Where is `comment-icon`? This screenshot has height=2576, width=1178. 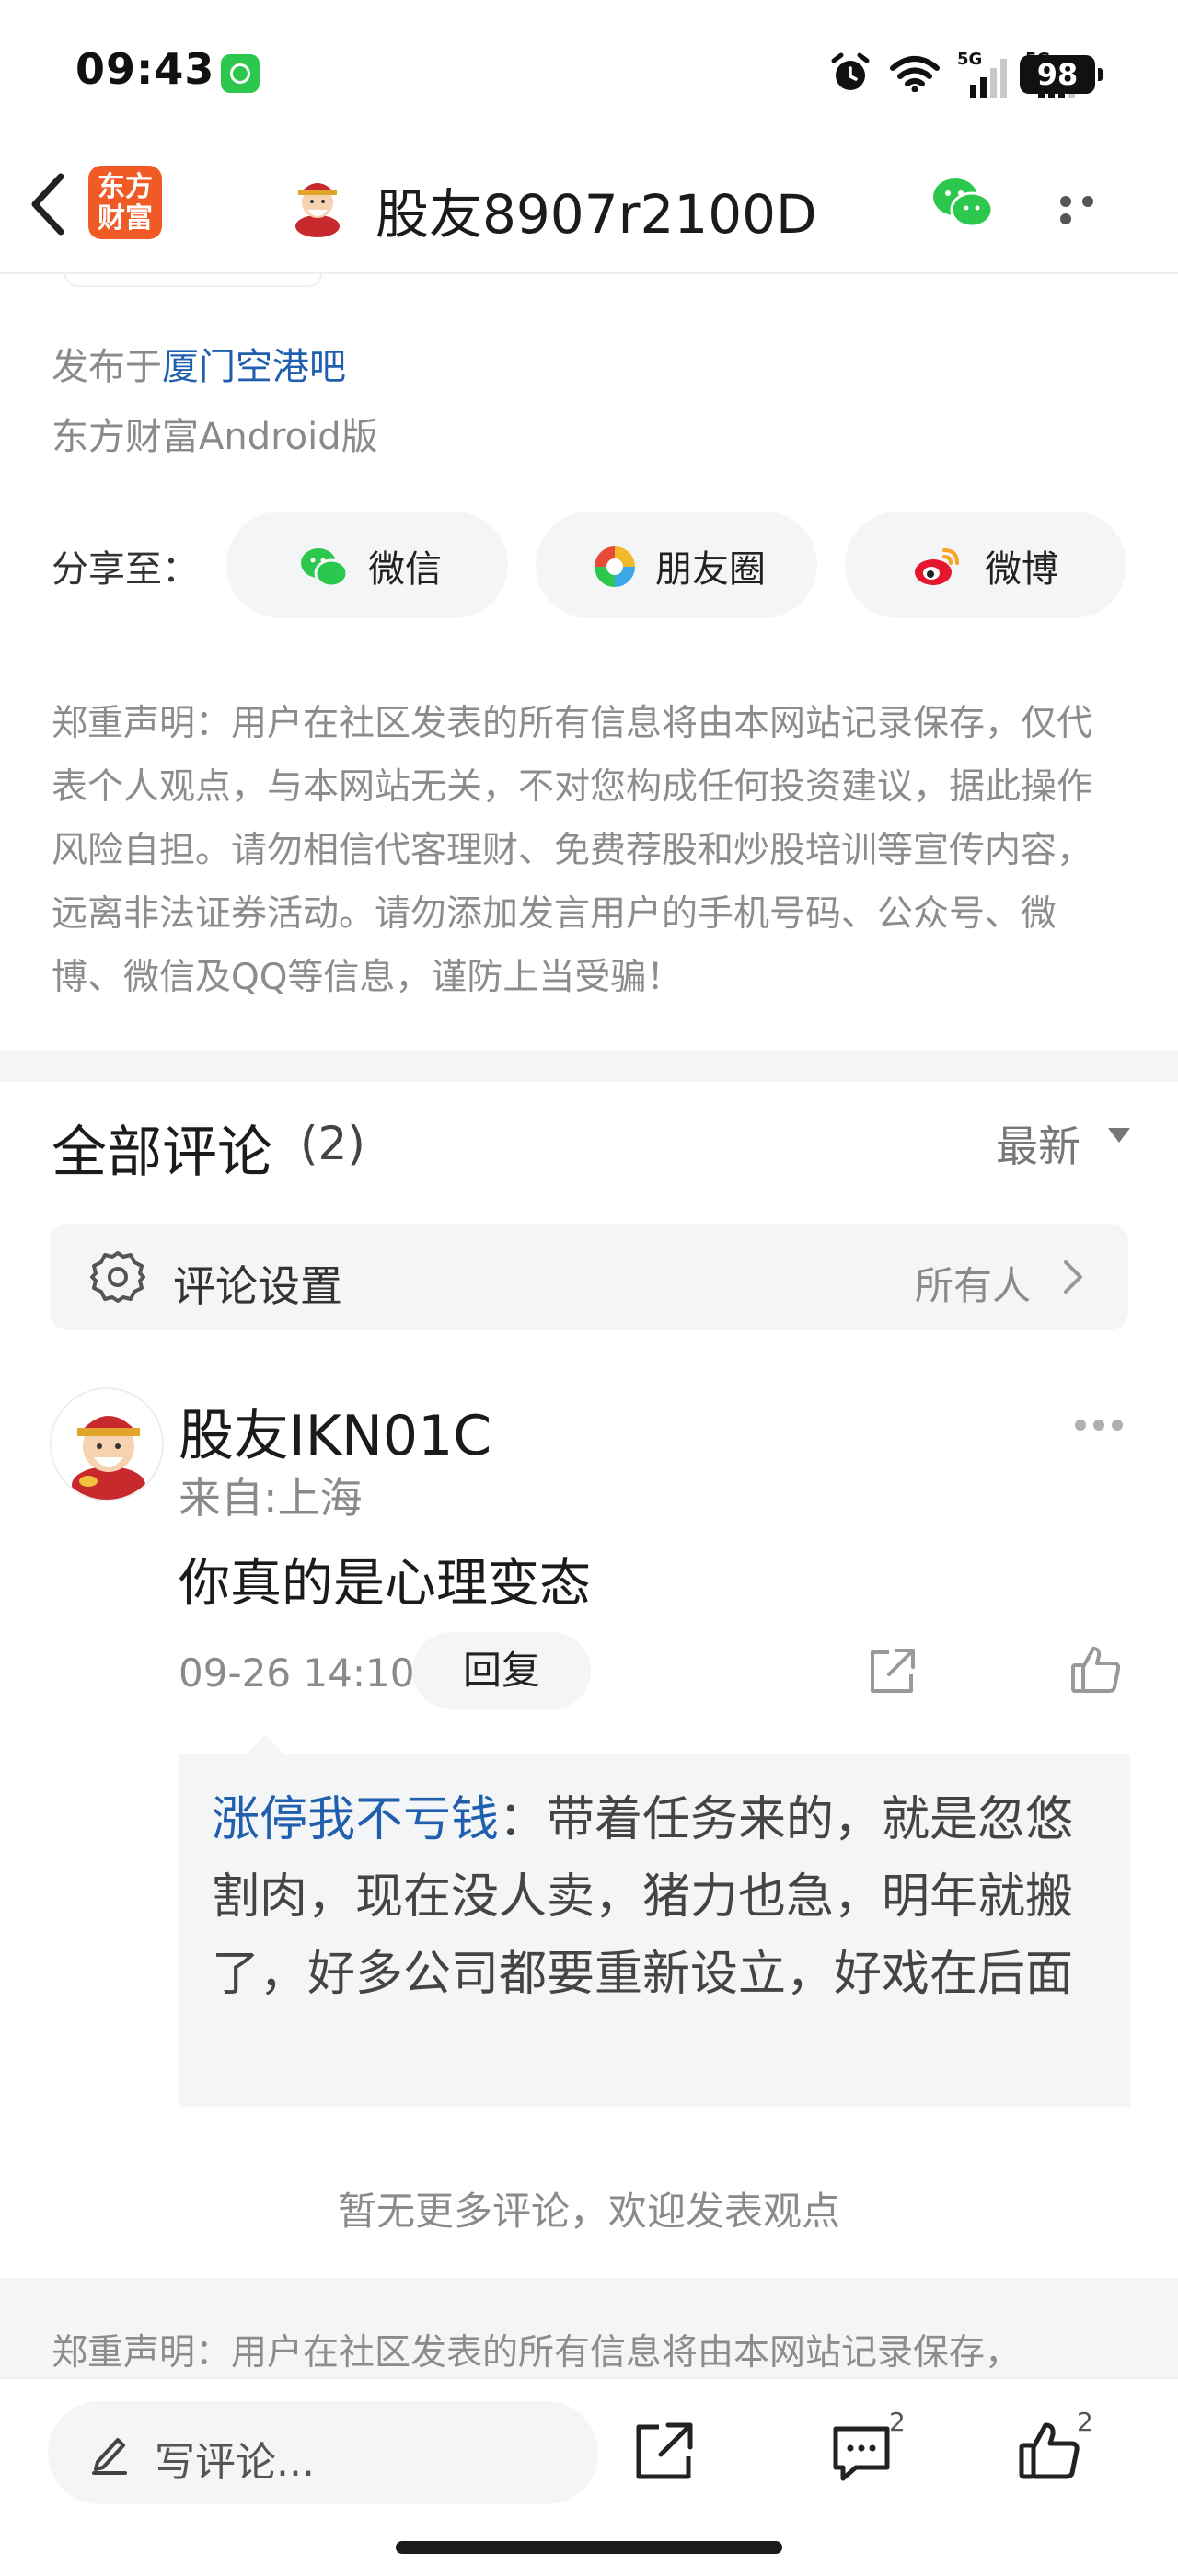
comment-icon is located at coordinates (862, 2453).